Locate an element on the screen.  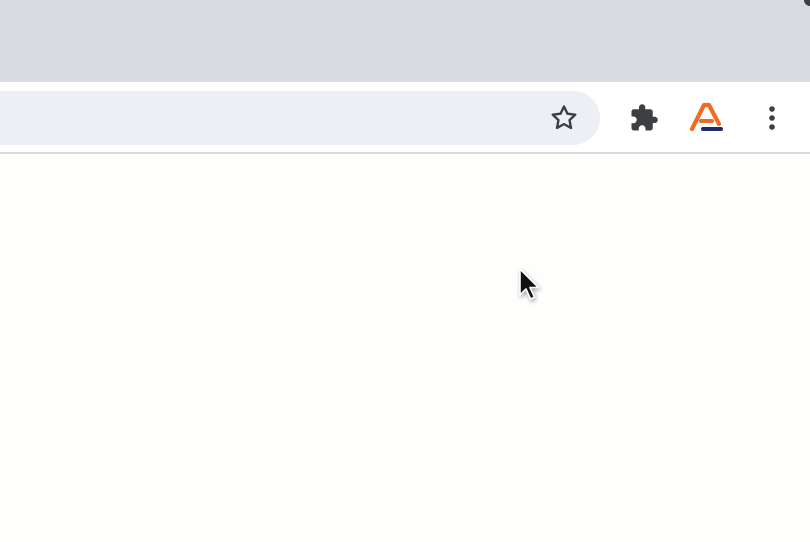
orange-a-logo-icon is located at coordinates (706, 117).